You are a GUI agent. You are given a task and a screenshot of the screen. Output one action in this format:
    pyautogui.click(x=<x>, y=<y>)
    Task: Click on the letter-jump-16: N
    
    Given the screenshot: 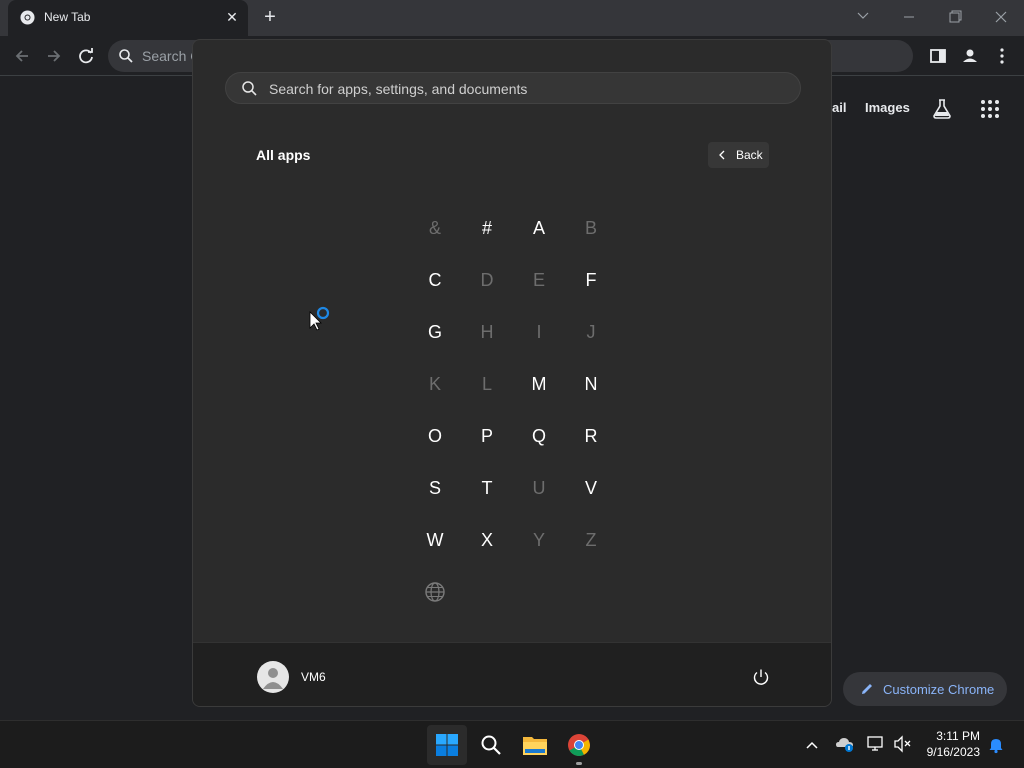 What is the action you would take?
    pyautogui.click(x=591, y=384)
    